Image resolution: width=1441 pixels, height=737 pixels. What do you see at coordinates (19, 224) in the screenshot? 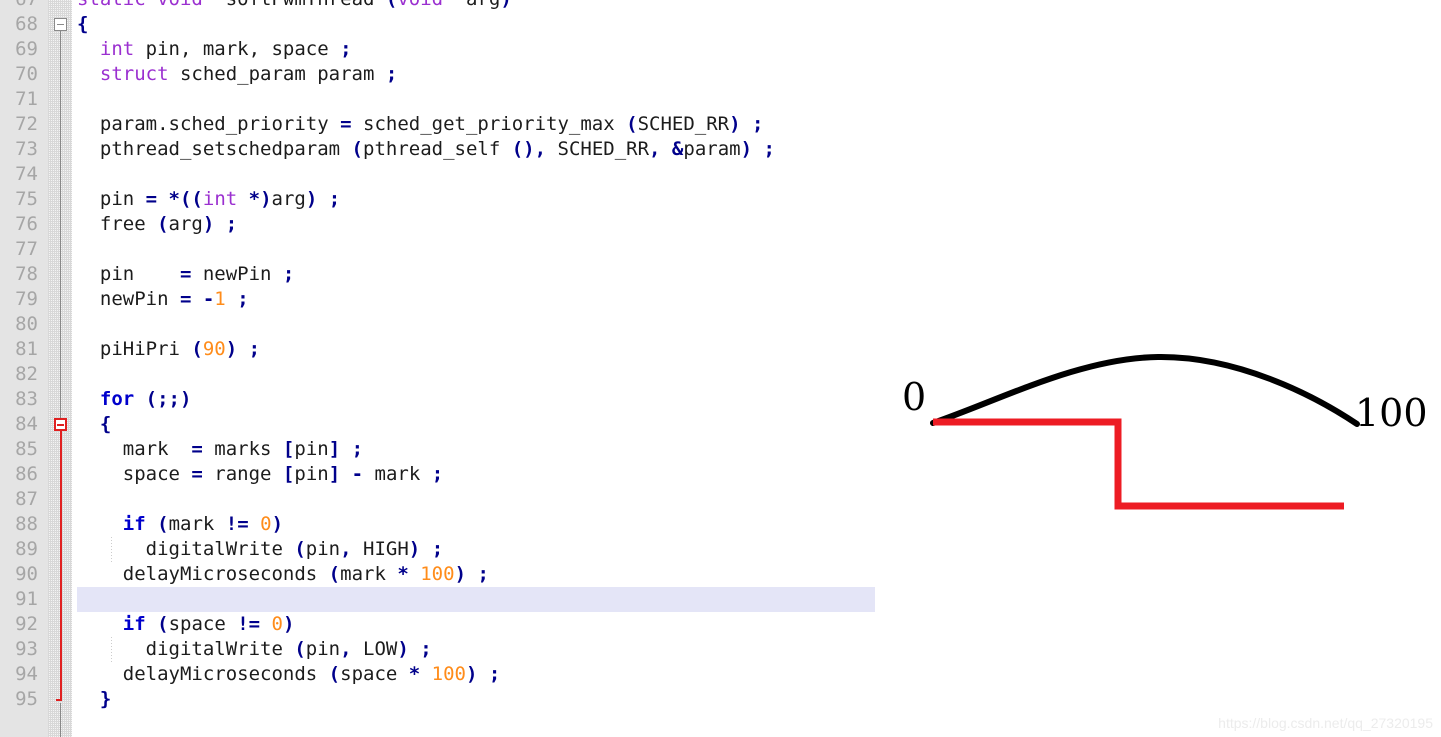
I see `line-number: 76` at bounding box center [19, 224].